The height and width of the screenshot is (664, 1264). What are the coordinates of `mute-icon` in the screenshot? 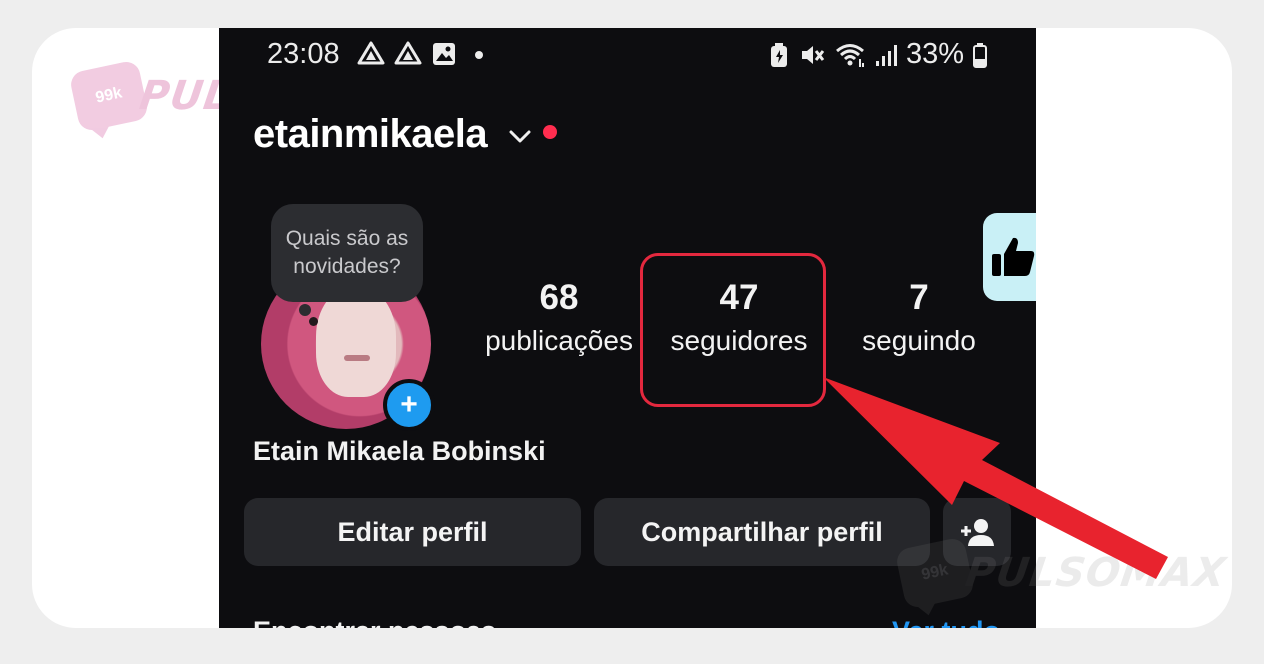 It's located at (813, 54).